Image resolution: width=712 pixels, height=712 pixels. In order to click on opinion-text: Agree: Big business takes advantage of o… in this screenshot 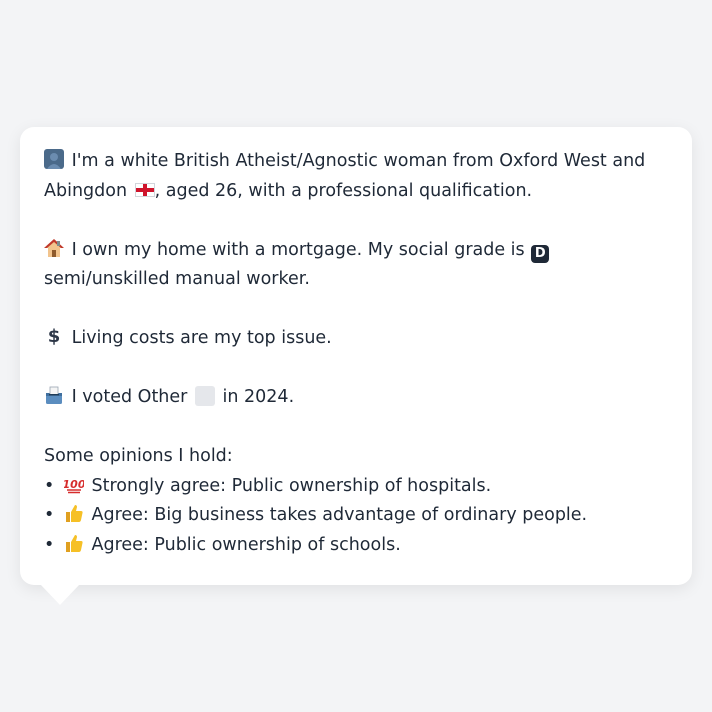, I will do `click(339, 515)`.